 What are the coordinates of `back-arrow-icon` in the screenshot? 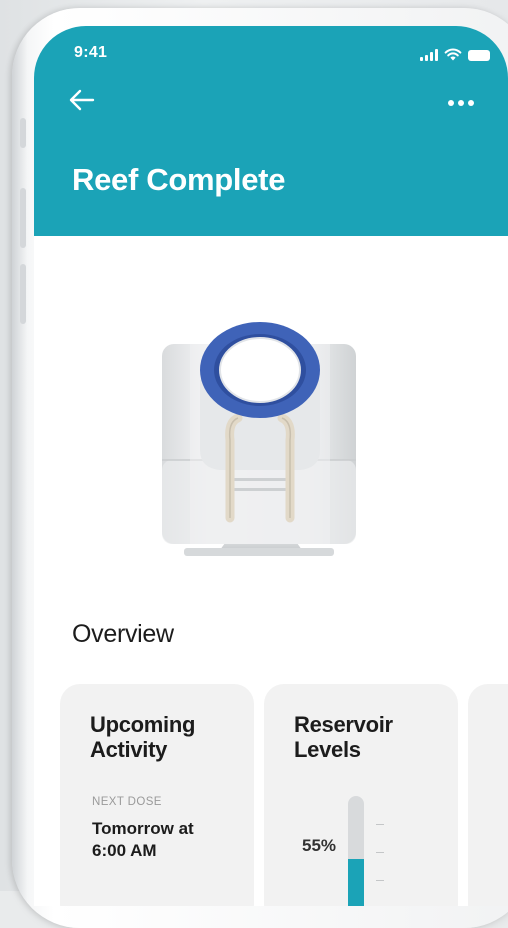 It's located at (82, 100).